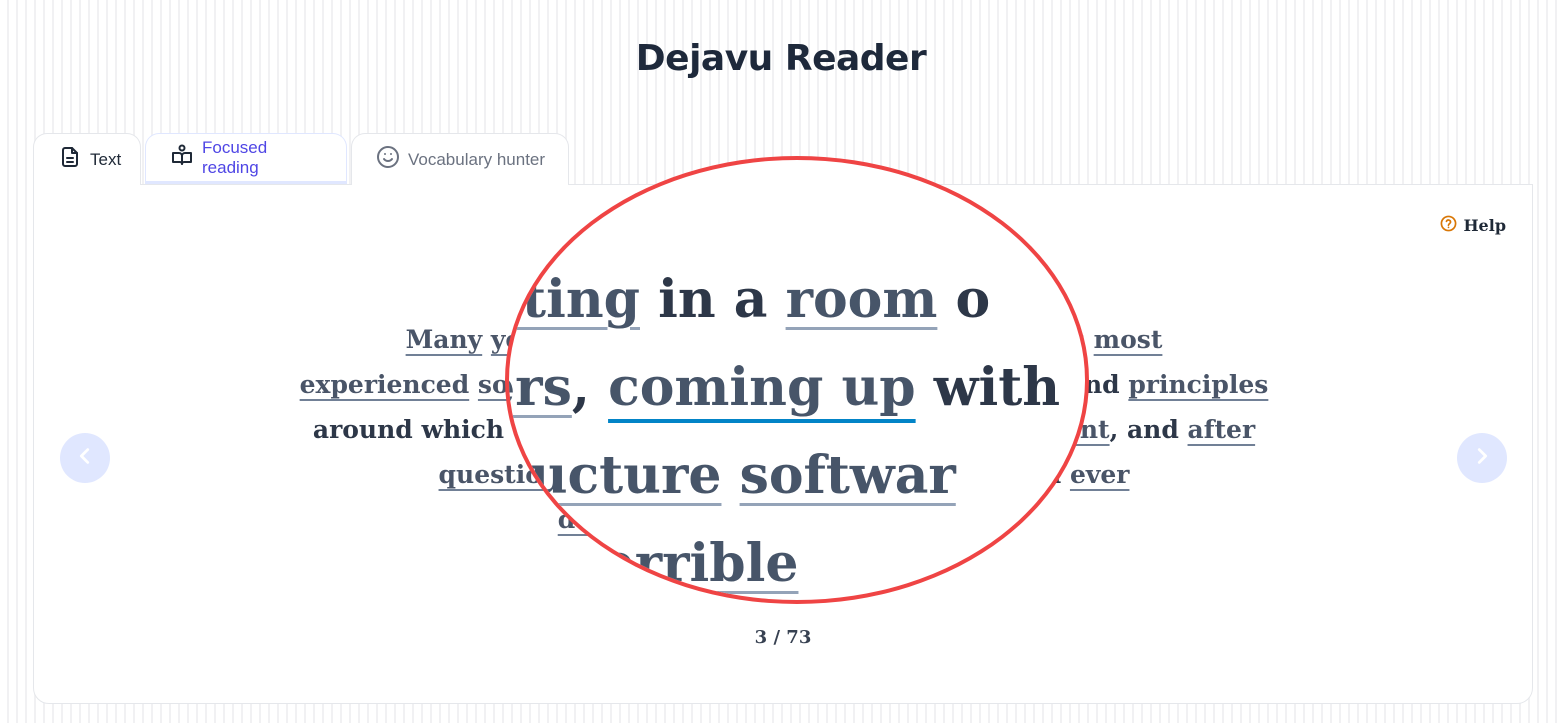 Image resolution: width=1562 pixels, height=723 pixels. I want to click on tab-bar: Text Focused reading Vocabulary hunter, so click(301, 159).